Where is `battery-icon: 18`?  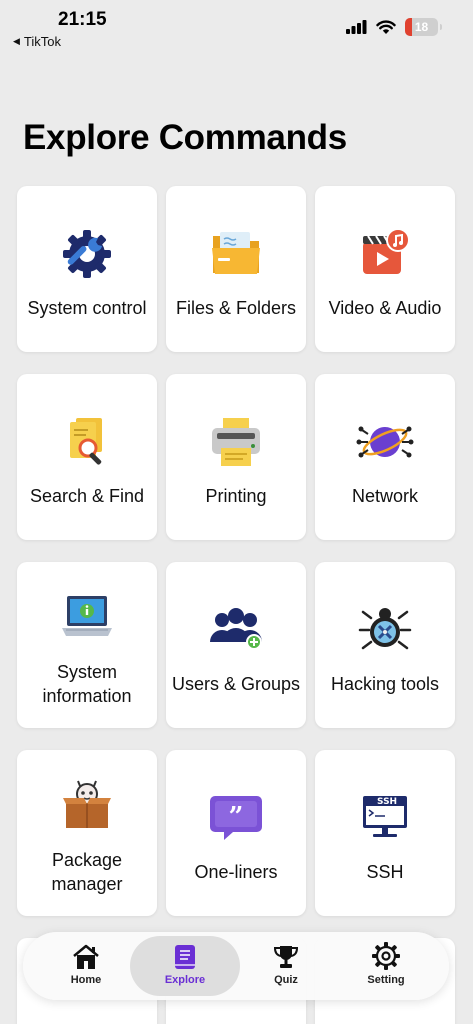
battery-icon: 18 is located at coordinates (423, 27).